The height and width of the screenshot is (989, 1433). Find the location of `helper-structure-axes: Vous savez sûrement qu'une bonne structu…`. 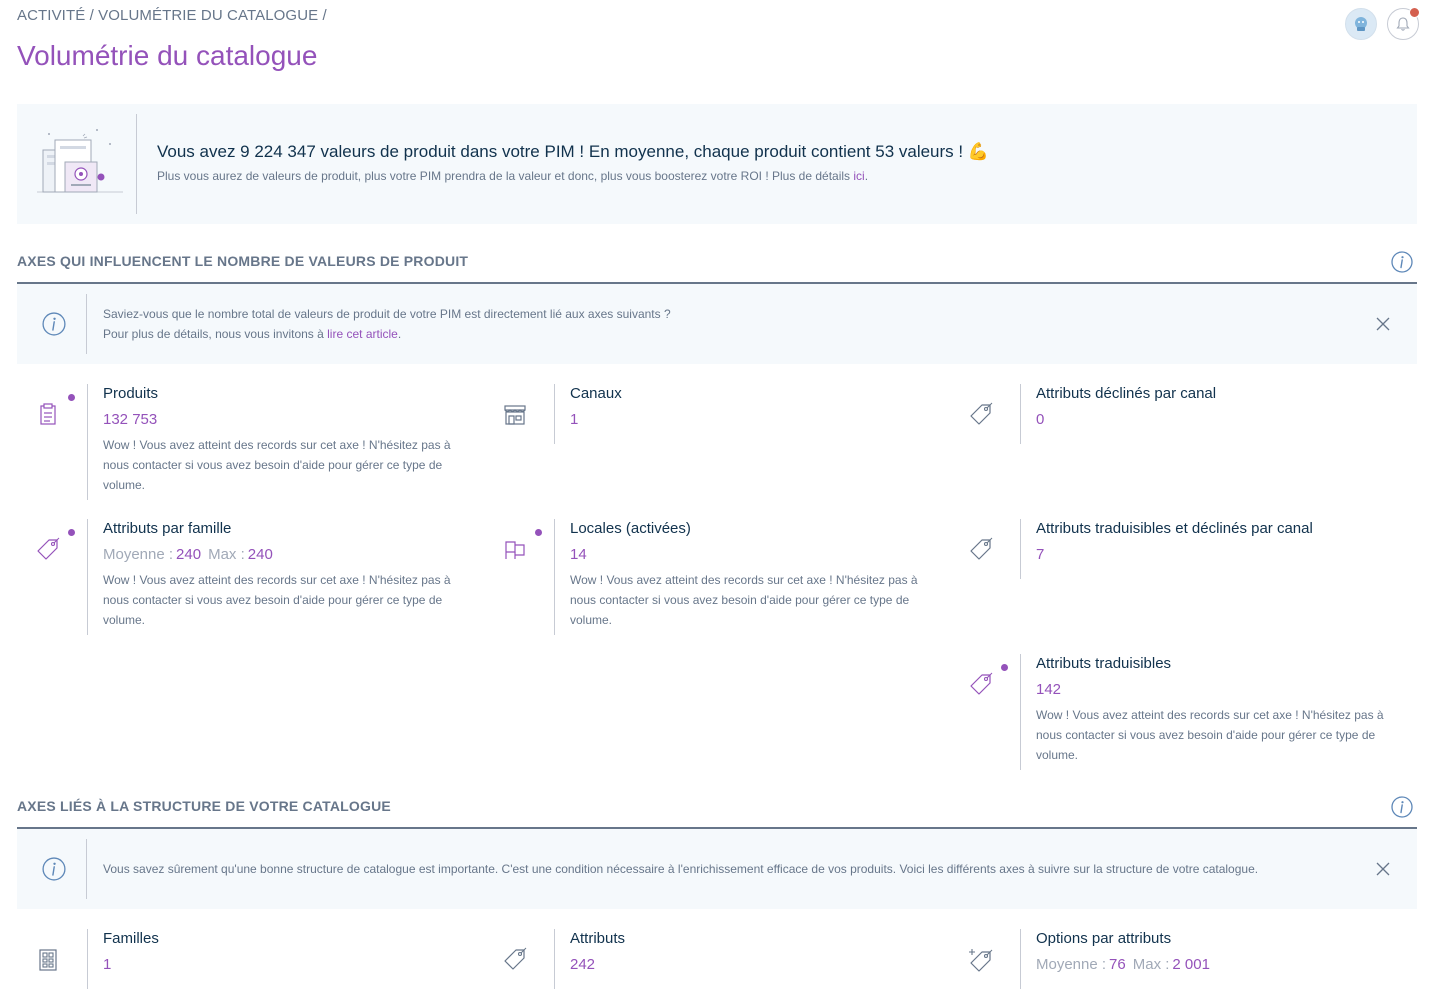

helper-structure-axes: Vous savez sûrement qu'une bonne structu… is located at coordinates (717, 869).